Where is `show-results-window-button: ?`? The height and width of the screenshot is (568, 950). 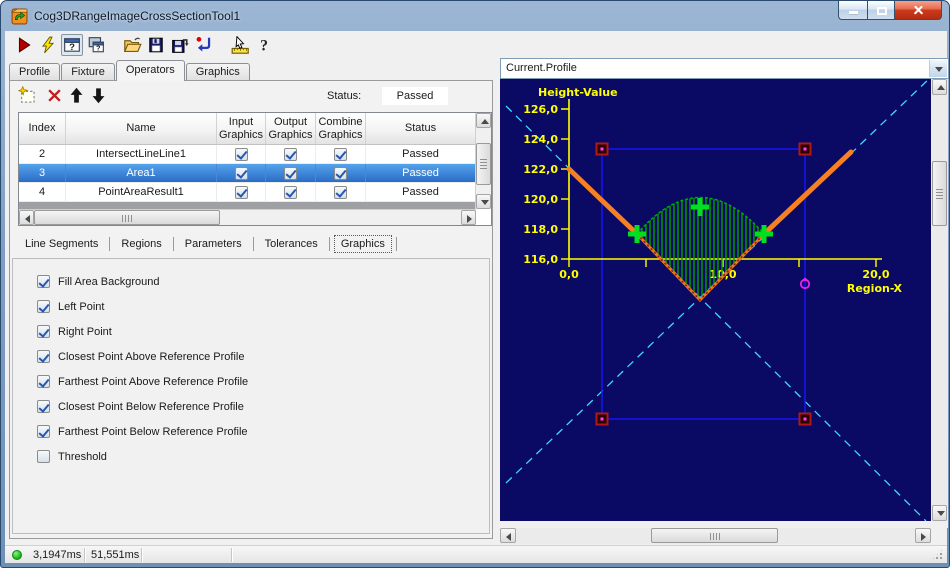 show-results-window-button: ? is located at coordinates (72, 45).